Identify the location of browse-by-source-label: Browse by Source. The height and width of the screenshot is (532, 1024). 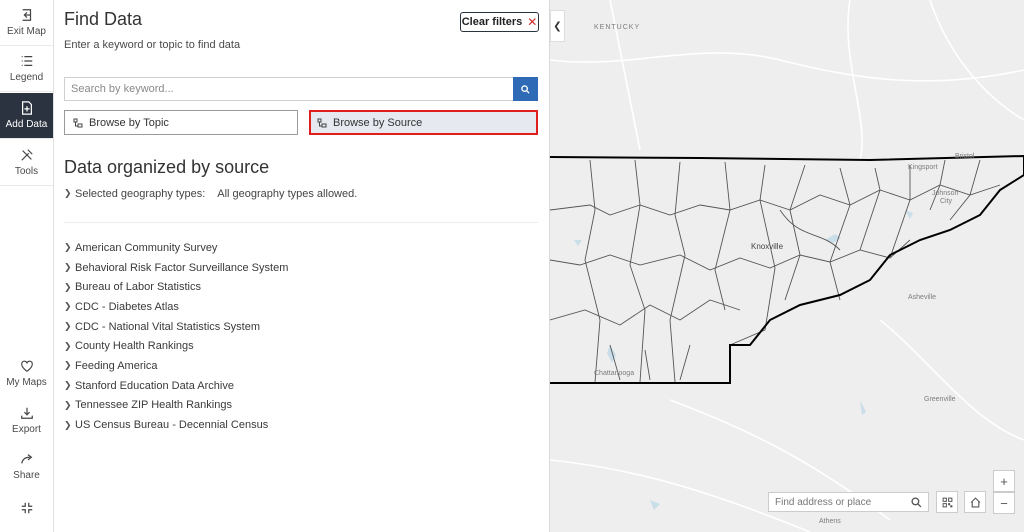
(378, 122).